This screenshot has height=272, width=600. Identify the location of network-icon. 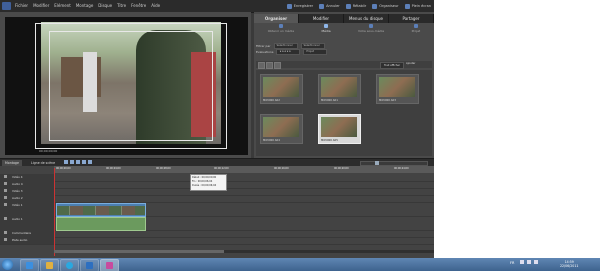
(529, 262).